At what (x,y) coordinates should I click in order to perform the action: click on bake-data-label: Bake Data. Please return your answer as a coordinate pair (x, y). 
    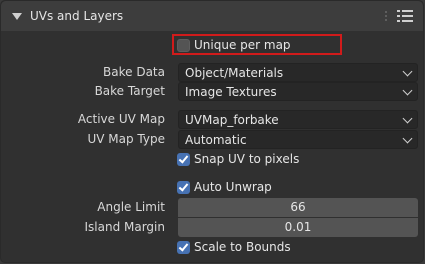
    Looking at the image, I should click on (134, 72).